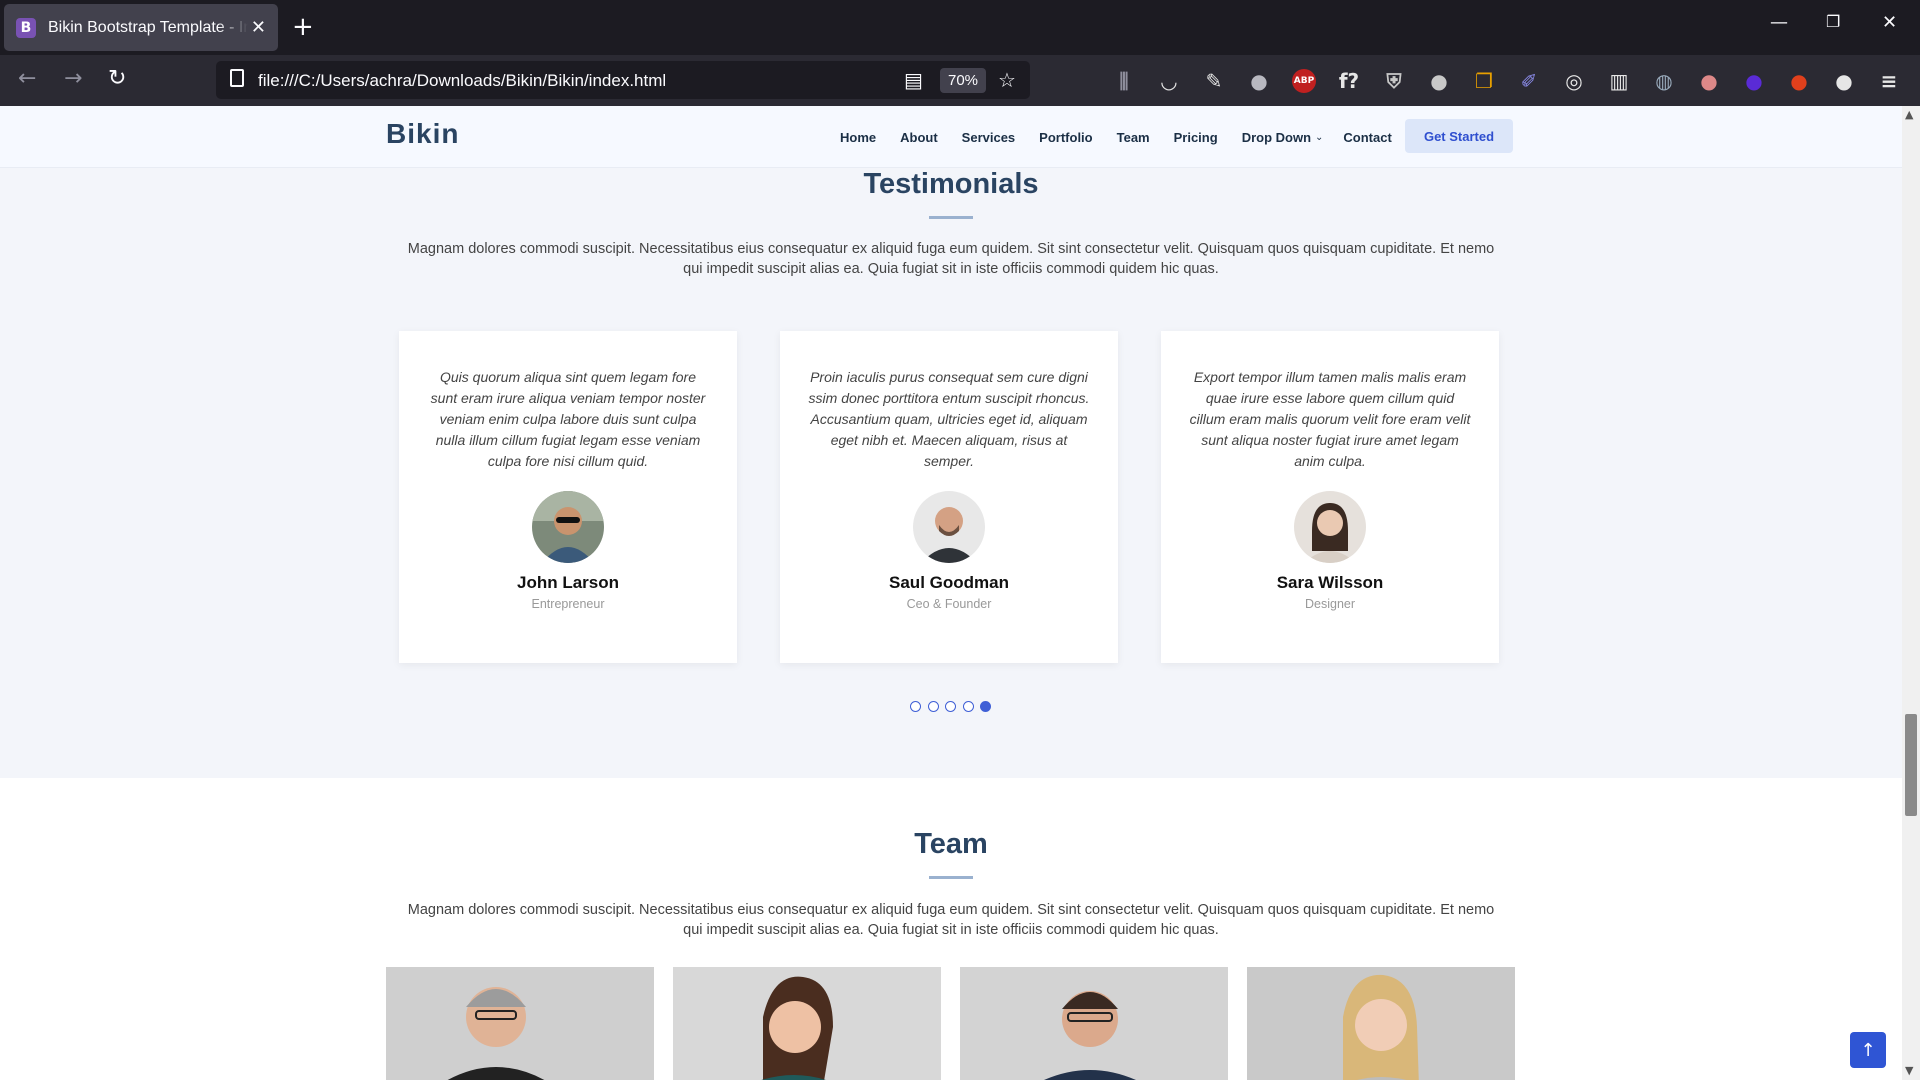 This screenshot has width=1920, height=1080. What do you see at coordinates (1574, 81) in the screenshot?
I see `instagram-icon: ◎` at bounding box center [1574, 81].